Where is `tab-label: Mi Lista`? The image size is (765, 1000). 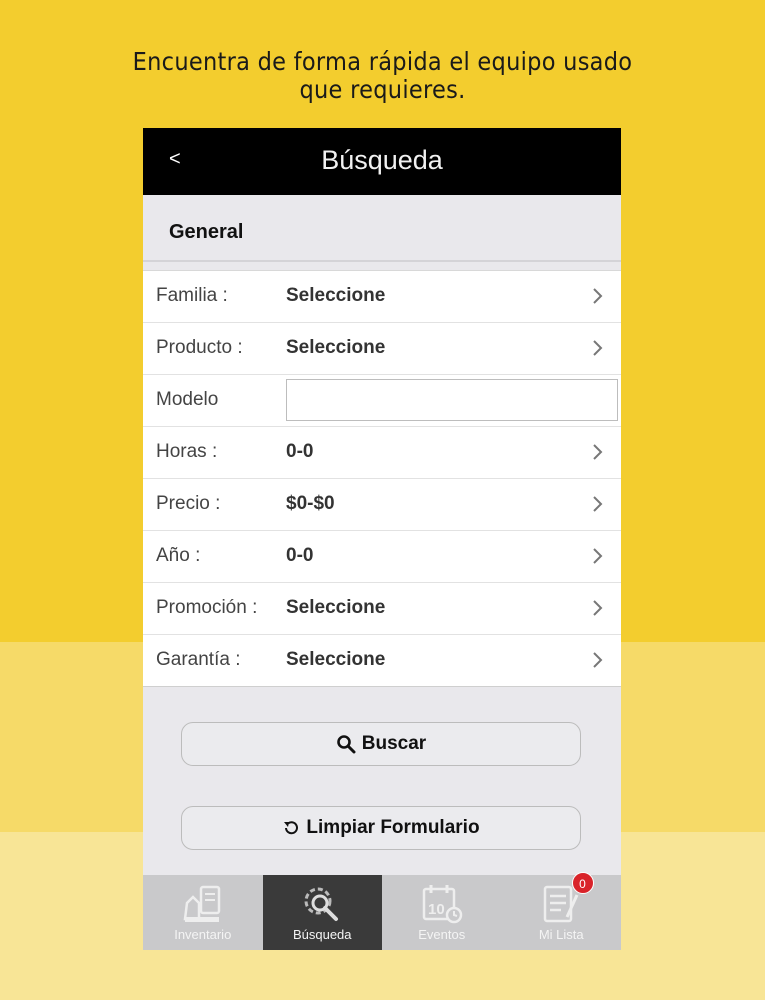 tab-label: Mi Lista is located at coordinates (561, 934).